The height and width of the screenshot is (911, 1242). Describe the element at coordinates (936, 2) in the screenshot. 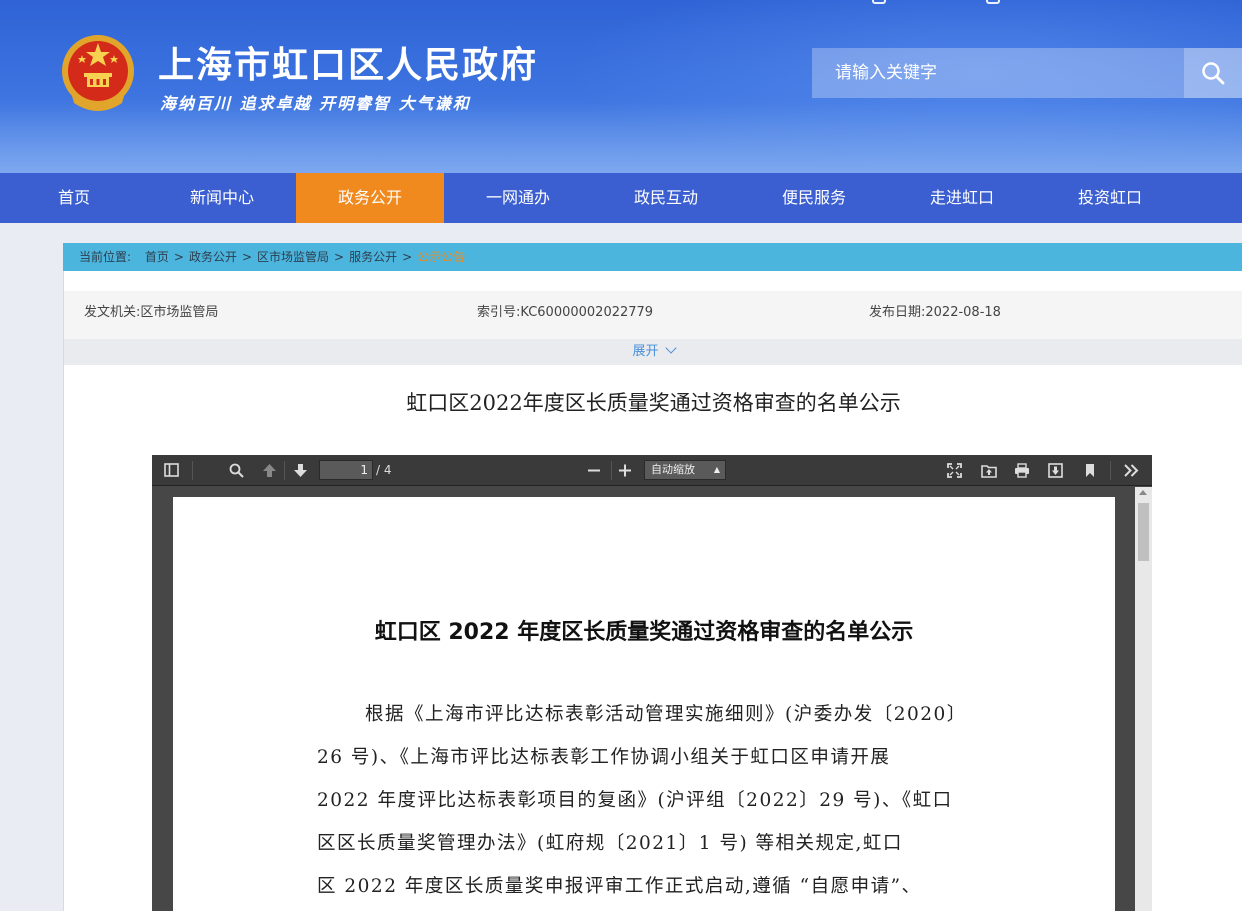

I see `top-utility-icons` at that location.